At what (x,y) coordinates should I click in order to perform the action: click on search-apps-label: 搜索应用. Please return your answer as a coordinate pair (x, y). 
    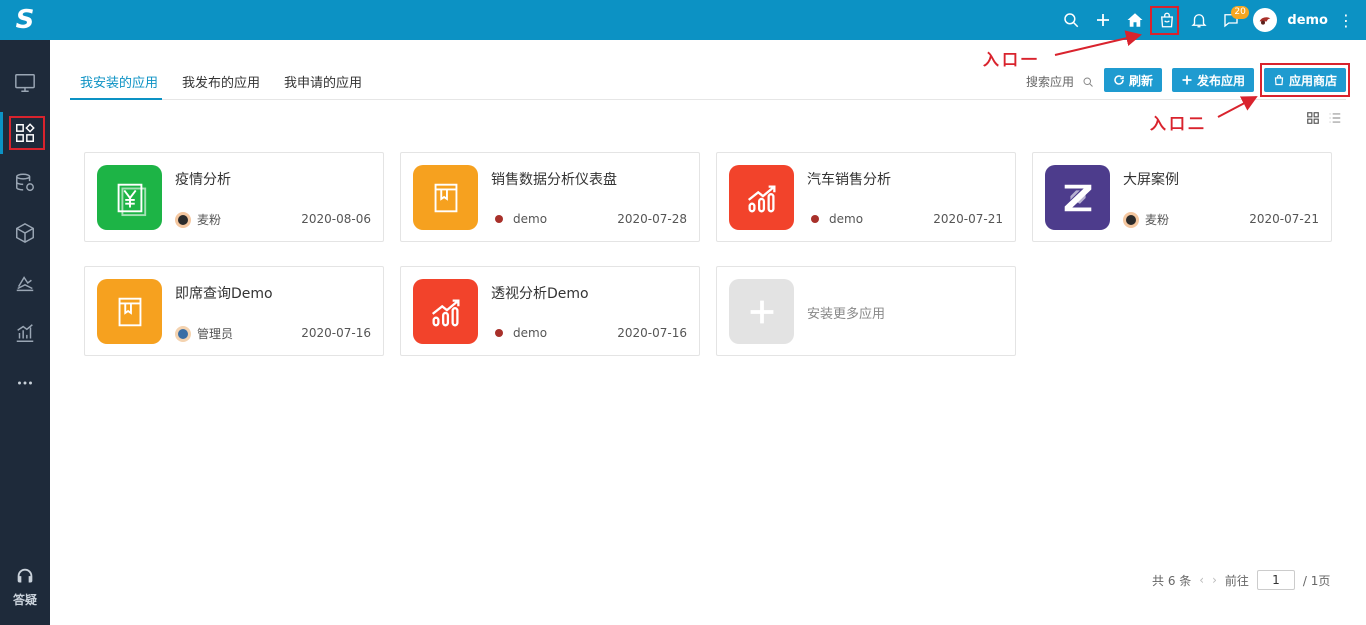
    Looking at the image, I should click on (1050, 82).